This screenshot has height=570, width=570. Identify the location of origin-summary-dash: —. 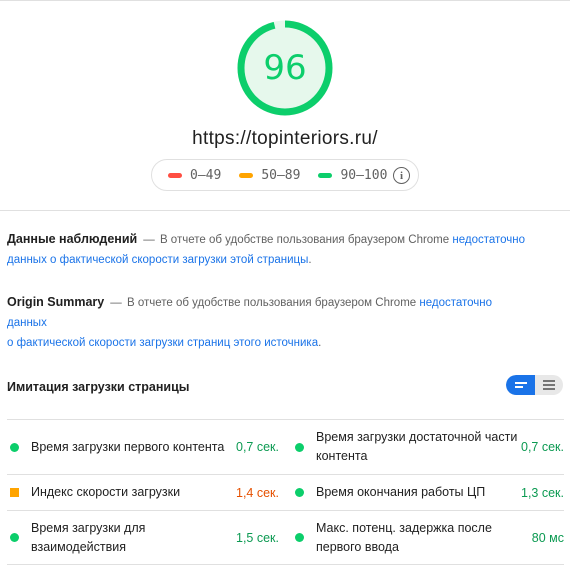
(116, 303).